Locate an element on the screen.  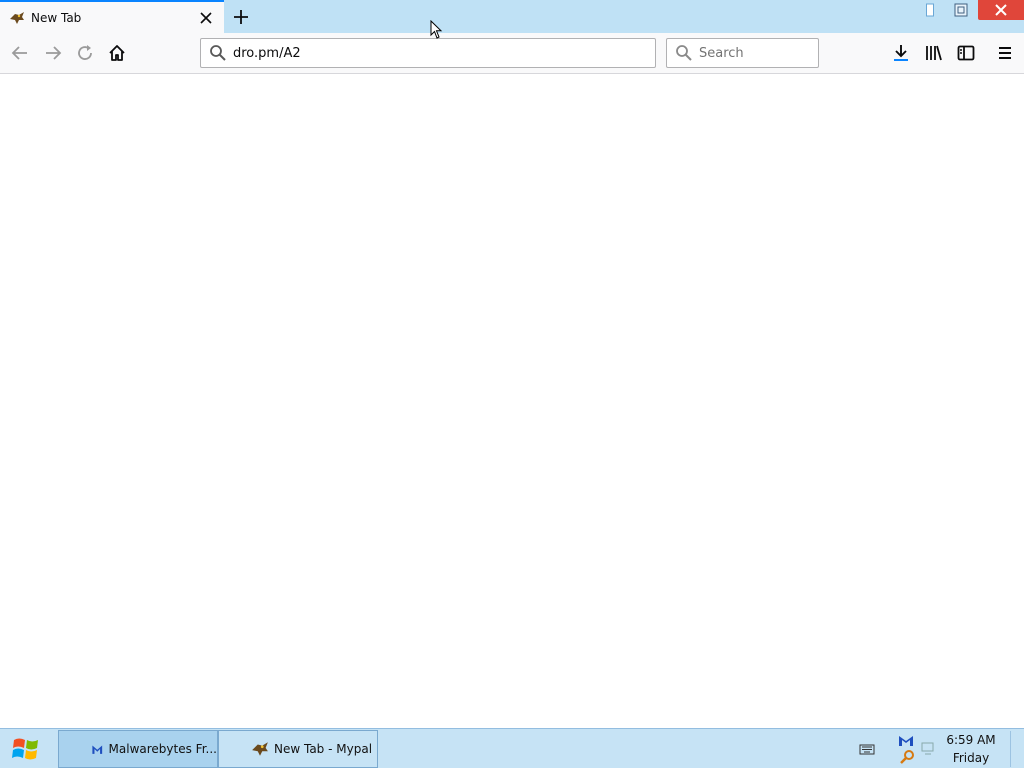
taskbar-item-label: New Tab - Mypal is located at coordinates (323, 749).